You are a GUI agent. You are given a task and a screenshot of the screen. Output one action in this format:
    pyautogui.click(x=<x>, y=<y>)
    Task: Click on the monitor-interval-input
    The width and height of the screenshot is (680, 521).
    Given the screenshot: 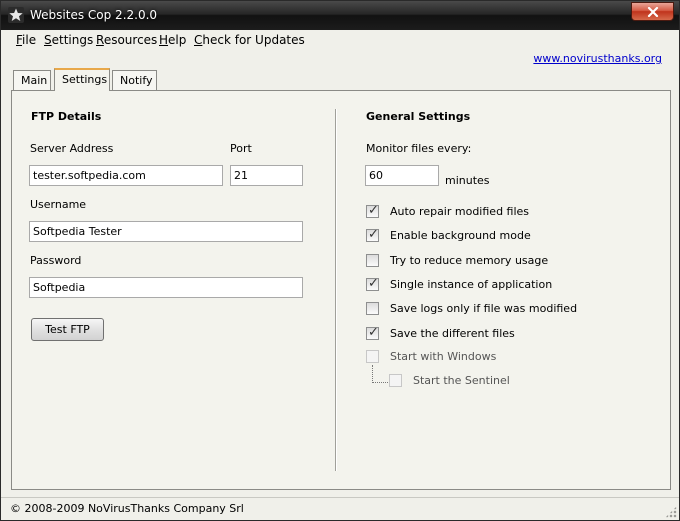 What is the action you would take?
    pyautogui.click(x=402, y=175)
    